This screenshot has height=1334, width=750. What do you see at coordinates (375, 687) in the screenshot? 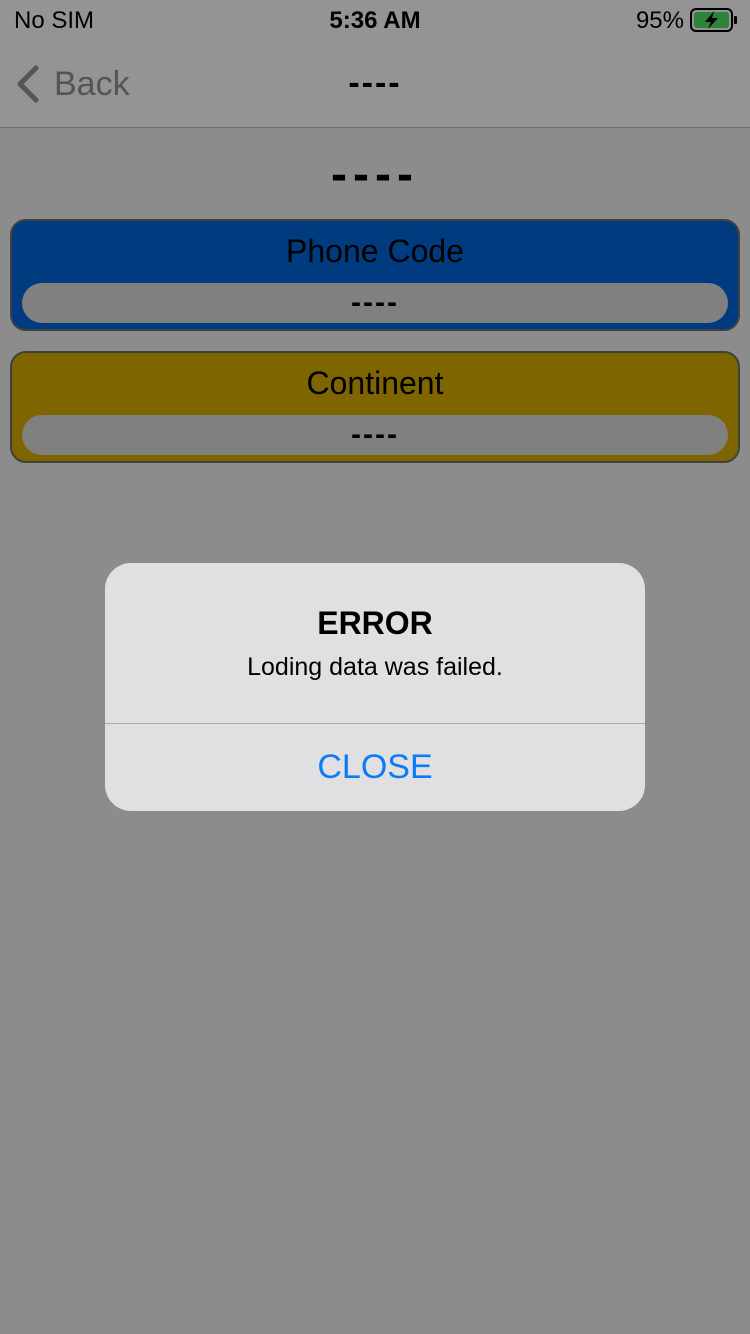
I see `error-alert-dialog: ERROR Loding data was failed. CLOSE` at bounding box center [375, 687].